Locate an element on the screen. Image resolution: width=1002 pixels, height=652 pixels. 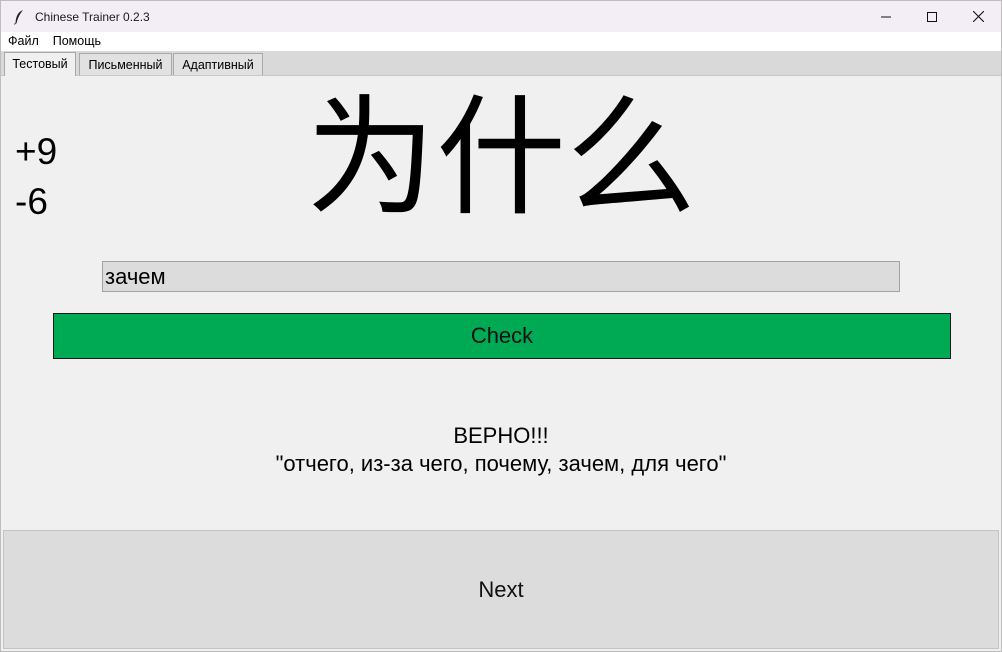
window-controls is located at coordinates (932, 16).